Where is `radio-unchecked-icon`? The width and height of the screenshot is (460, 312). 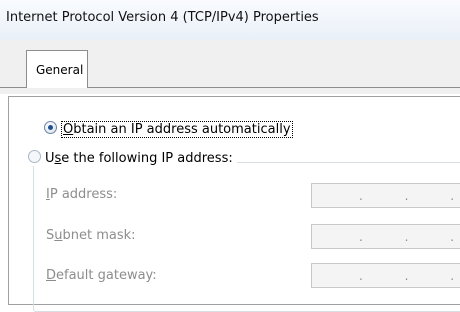 radio-unchecked-icon is located at coordinates (34, 156).